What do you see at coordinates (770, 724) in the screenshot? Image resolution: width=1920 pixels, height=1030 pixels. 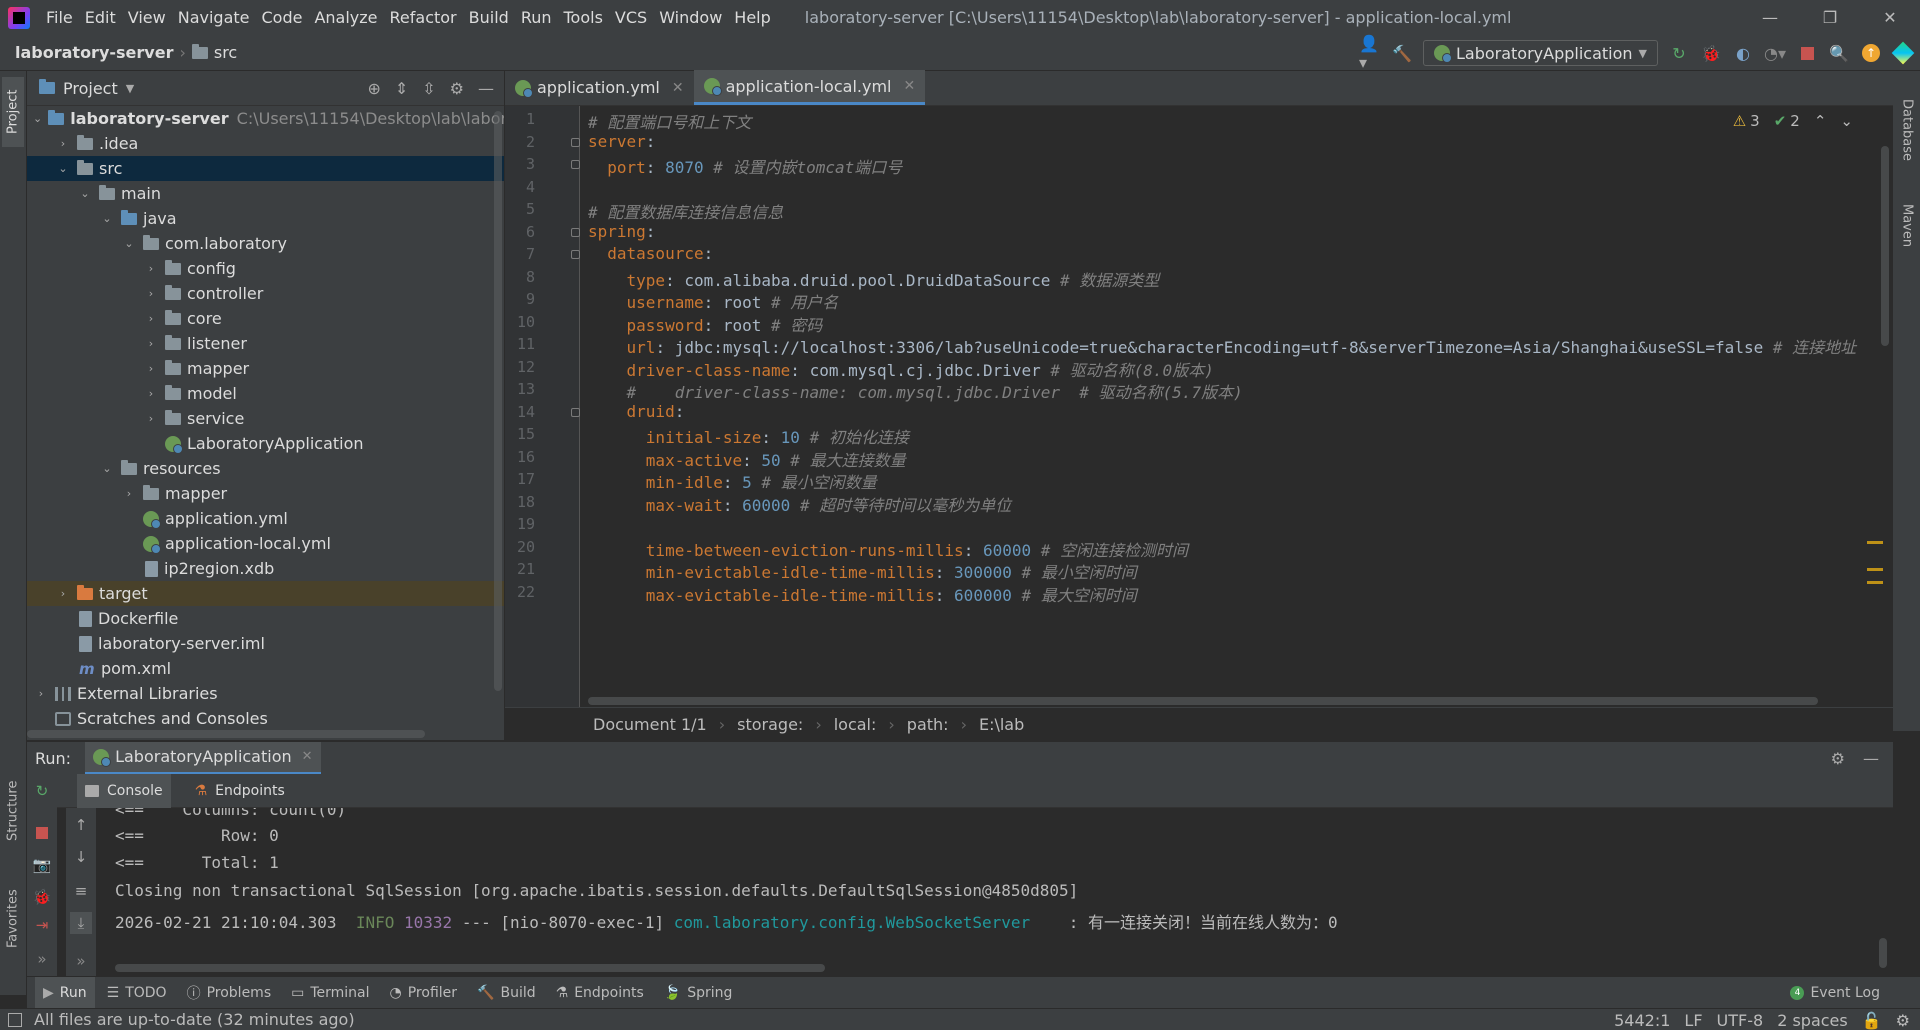 I see `breadcrumb-storage: storage:` at bounding box center [770, 724].